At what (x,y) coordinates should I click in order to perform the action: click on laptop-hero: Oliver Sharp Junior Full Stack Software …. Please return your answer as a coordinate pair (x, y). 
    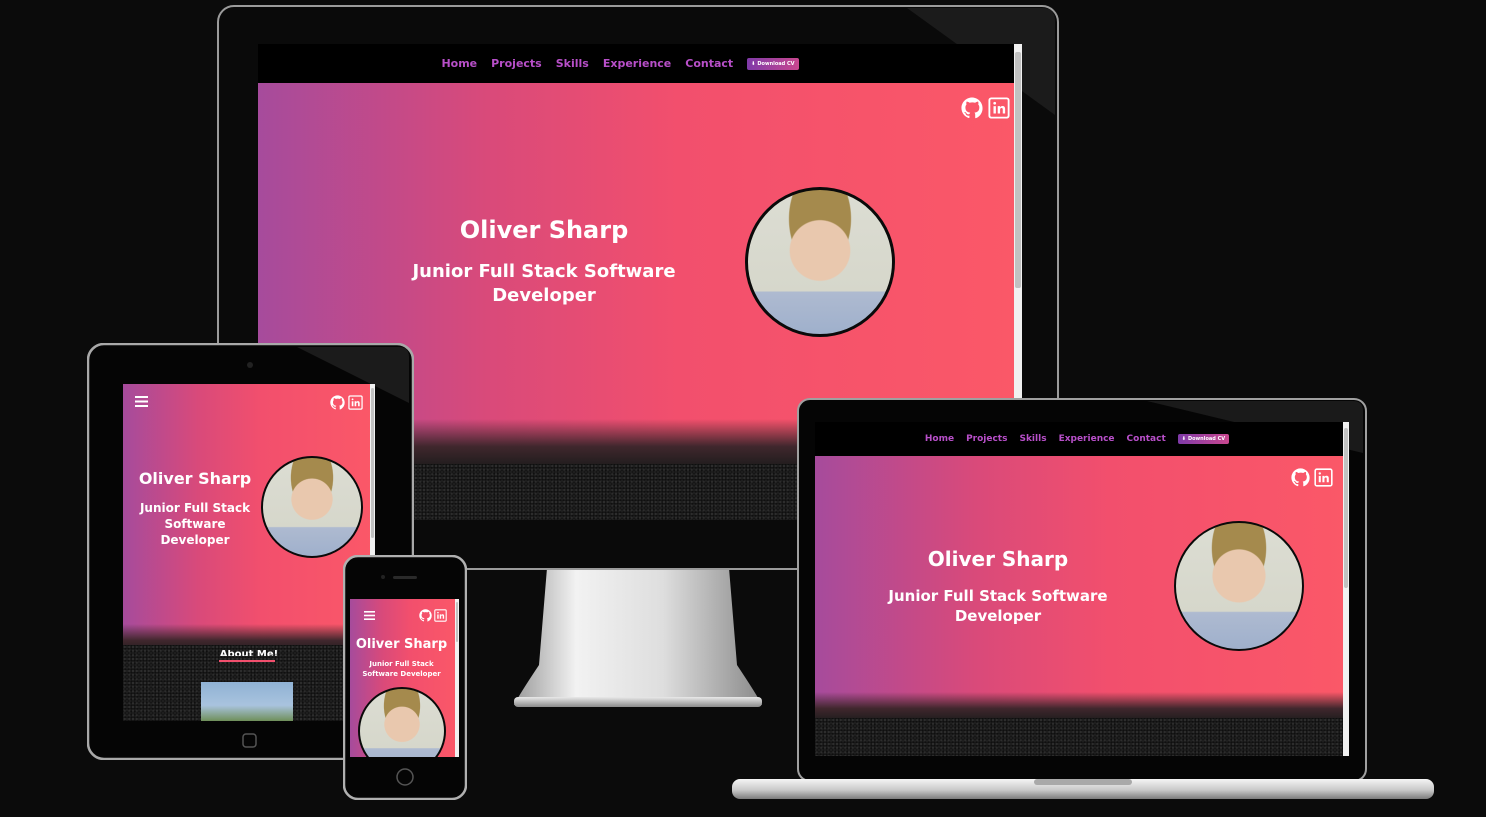
    Looking at the image, I should click on (1082, 606).